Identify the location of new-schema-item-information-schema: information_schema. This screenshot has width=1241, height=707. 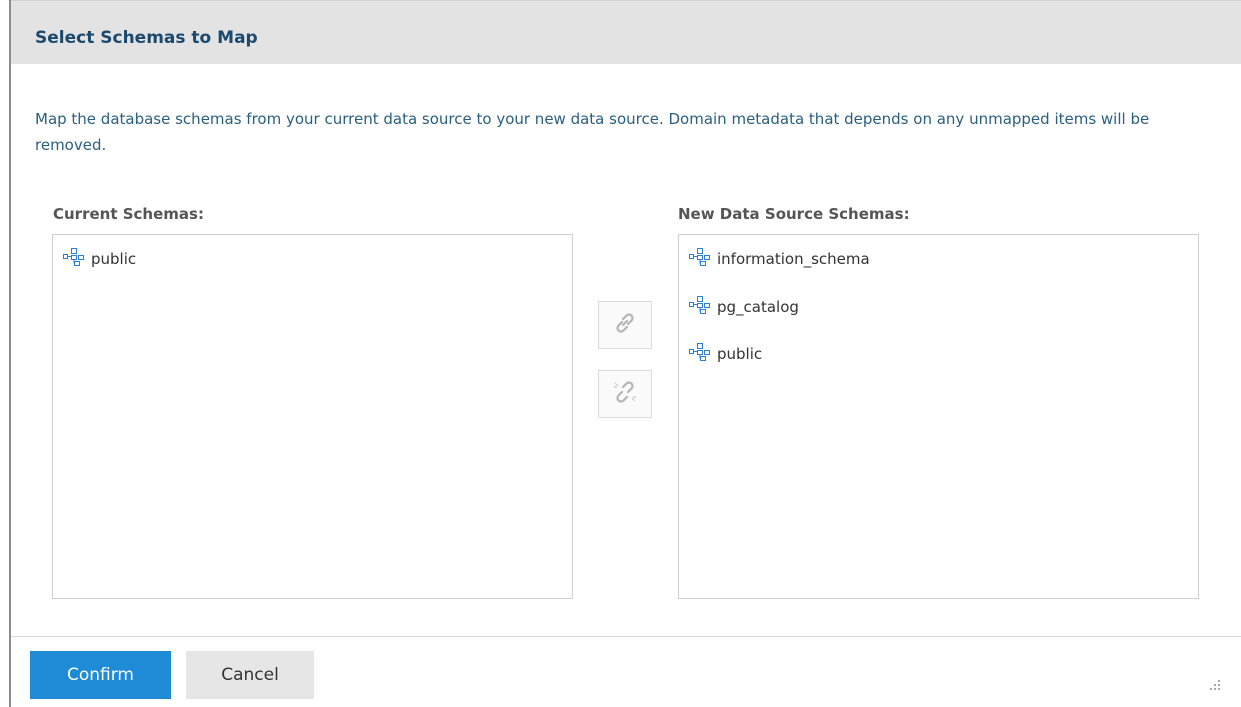
(779, 259).